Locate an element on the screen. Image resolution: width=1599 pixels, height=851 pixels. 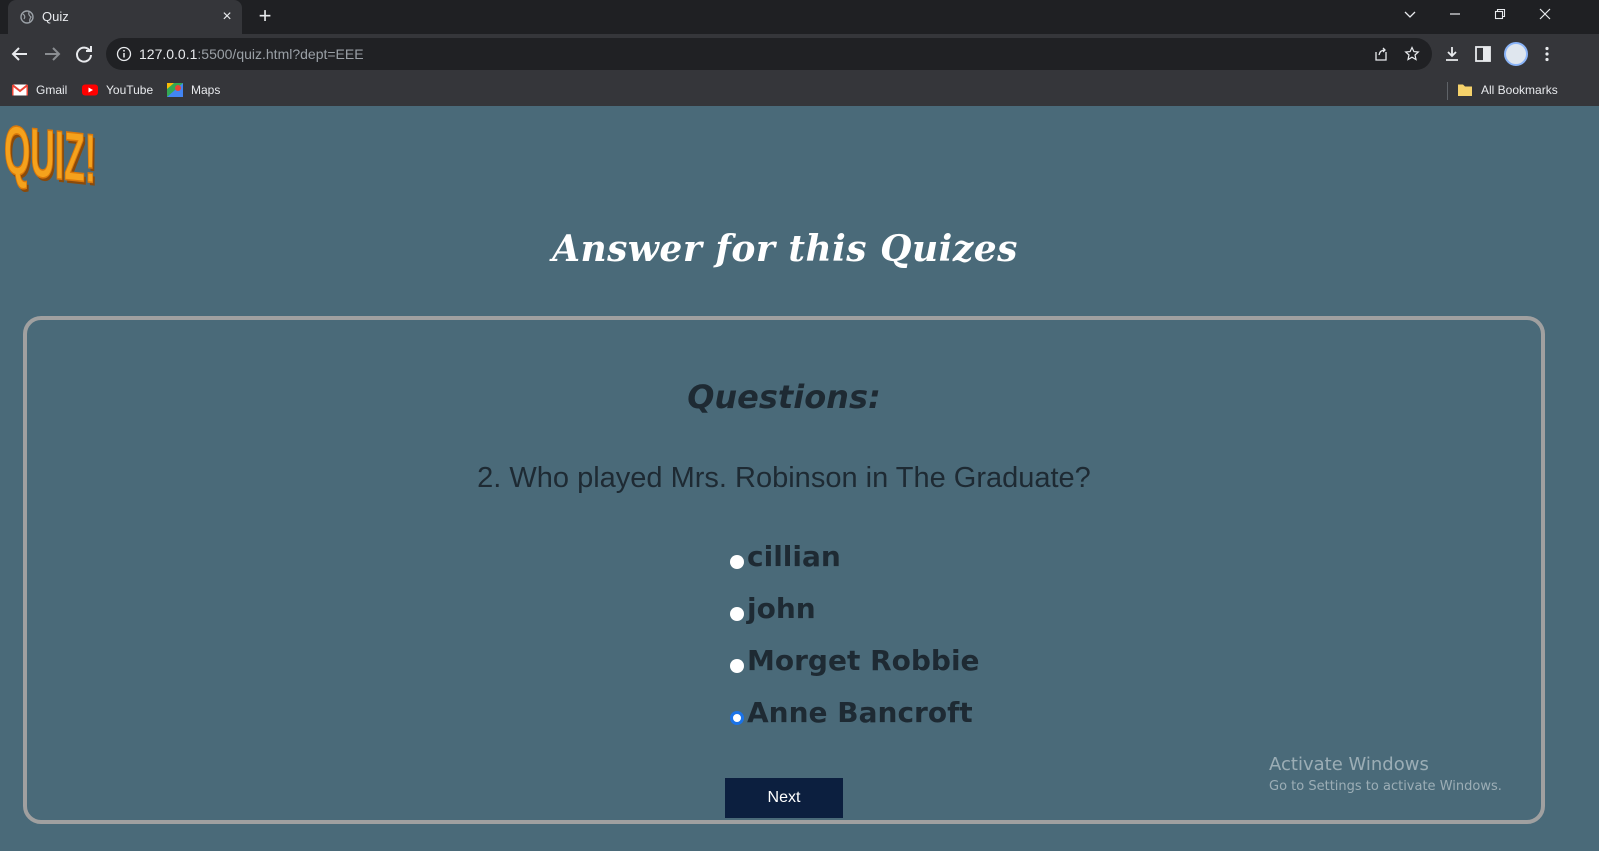
all-bookmarks-label: All Bookmarks is located at coordinates (1519, 90).